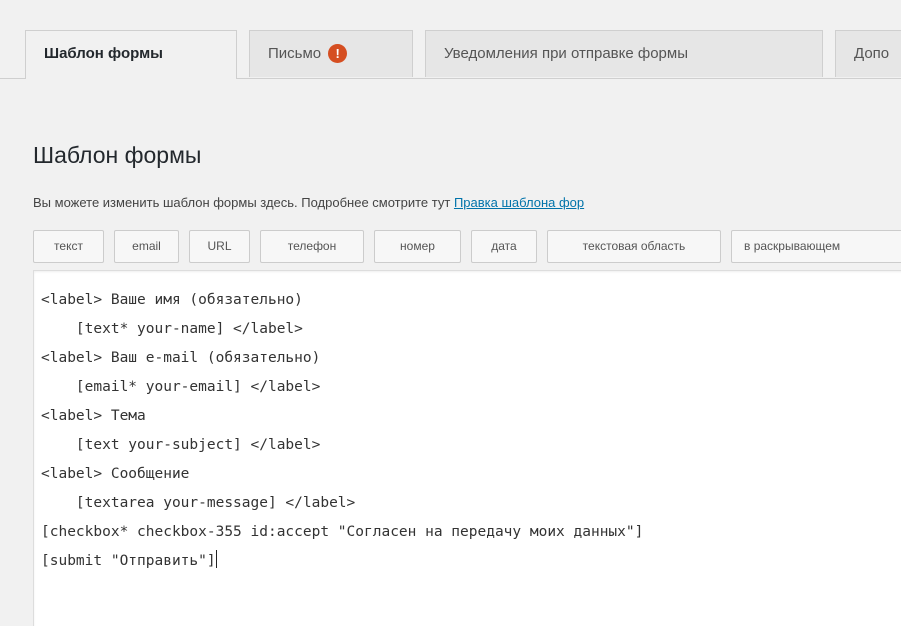 This screenshot has height=626, width=901. I want to click on tab-label: Уведомления при отправке формы, so click(566, 53).